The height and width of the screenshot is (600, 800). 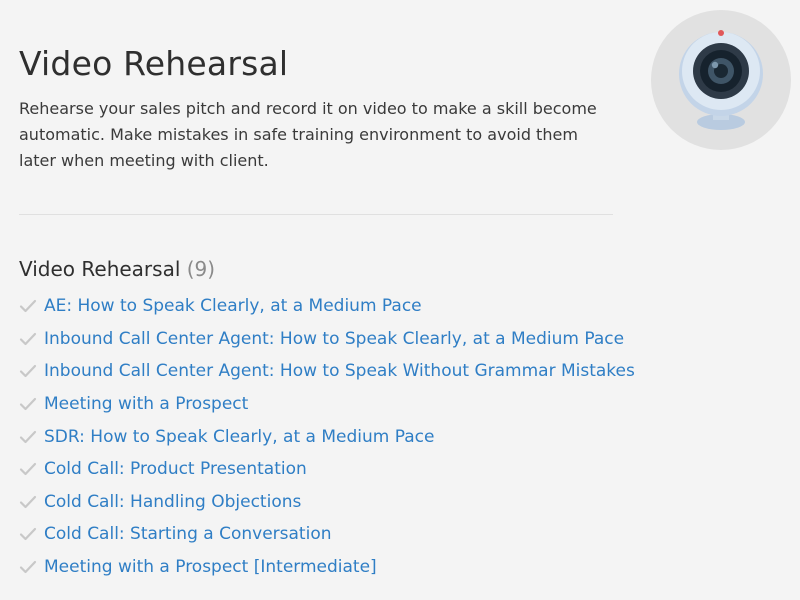 I want to click on section-title: Video Rehearsal (9), so click(x=117, y=269).